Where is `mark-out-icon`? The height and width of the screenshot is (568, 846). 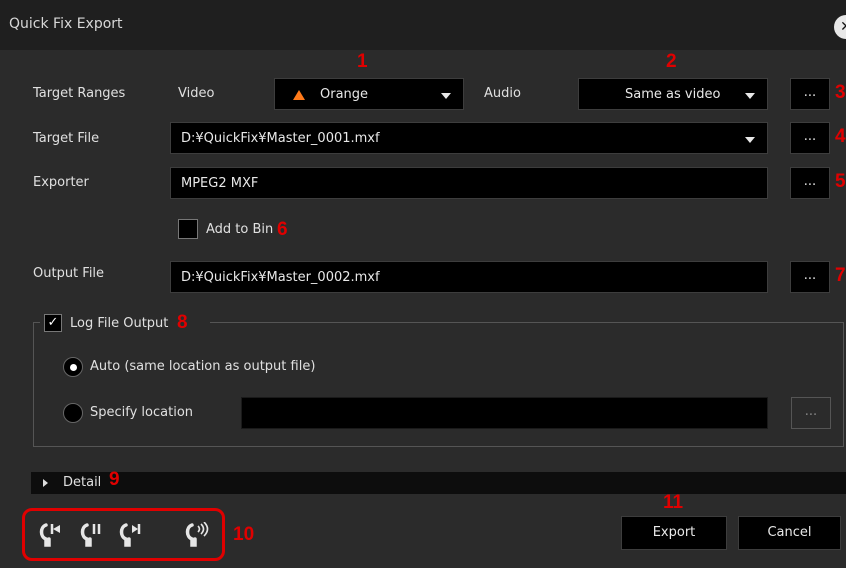
mark-out-icon is located at coordinates (130, 535).